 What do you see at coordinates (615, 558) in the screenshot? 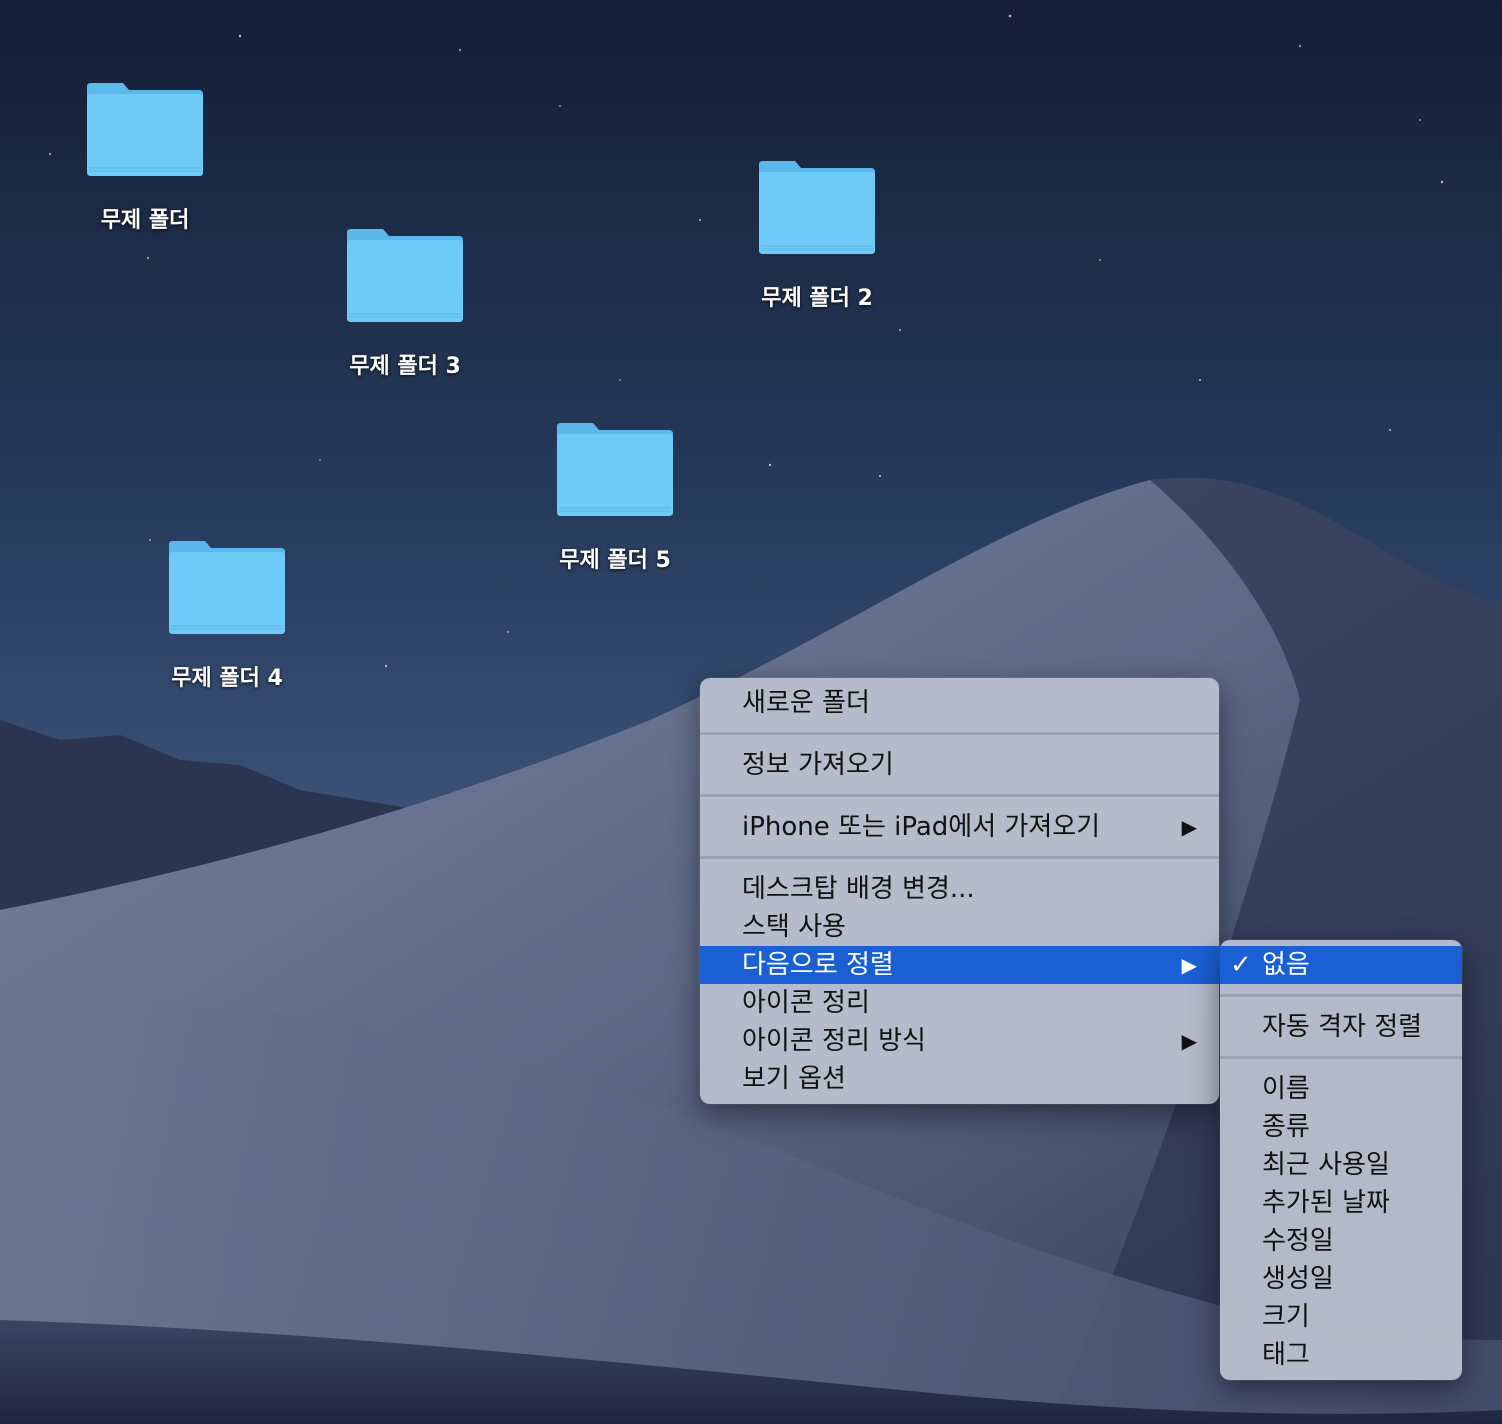
I see `folder-label: 무제 폴더 5` at bounding box center [615, 558].